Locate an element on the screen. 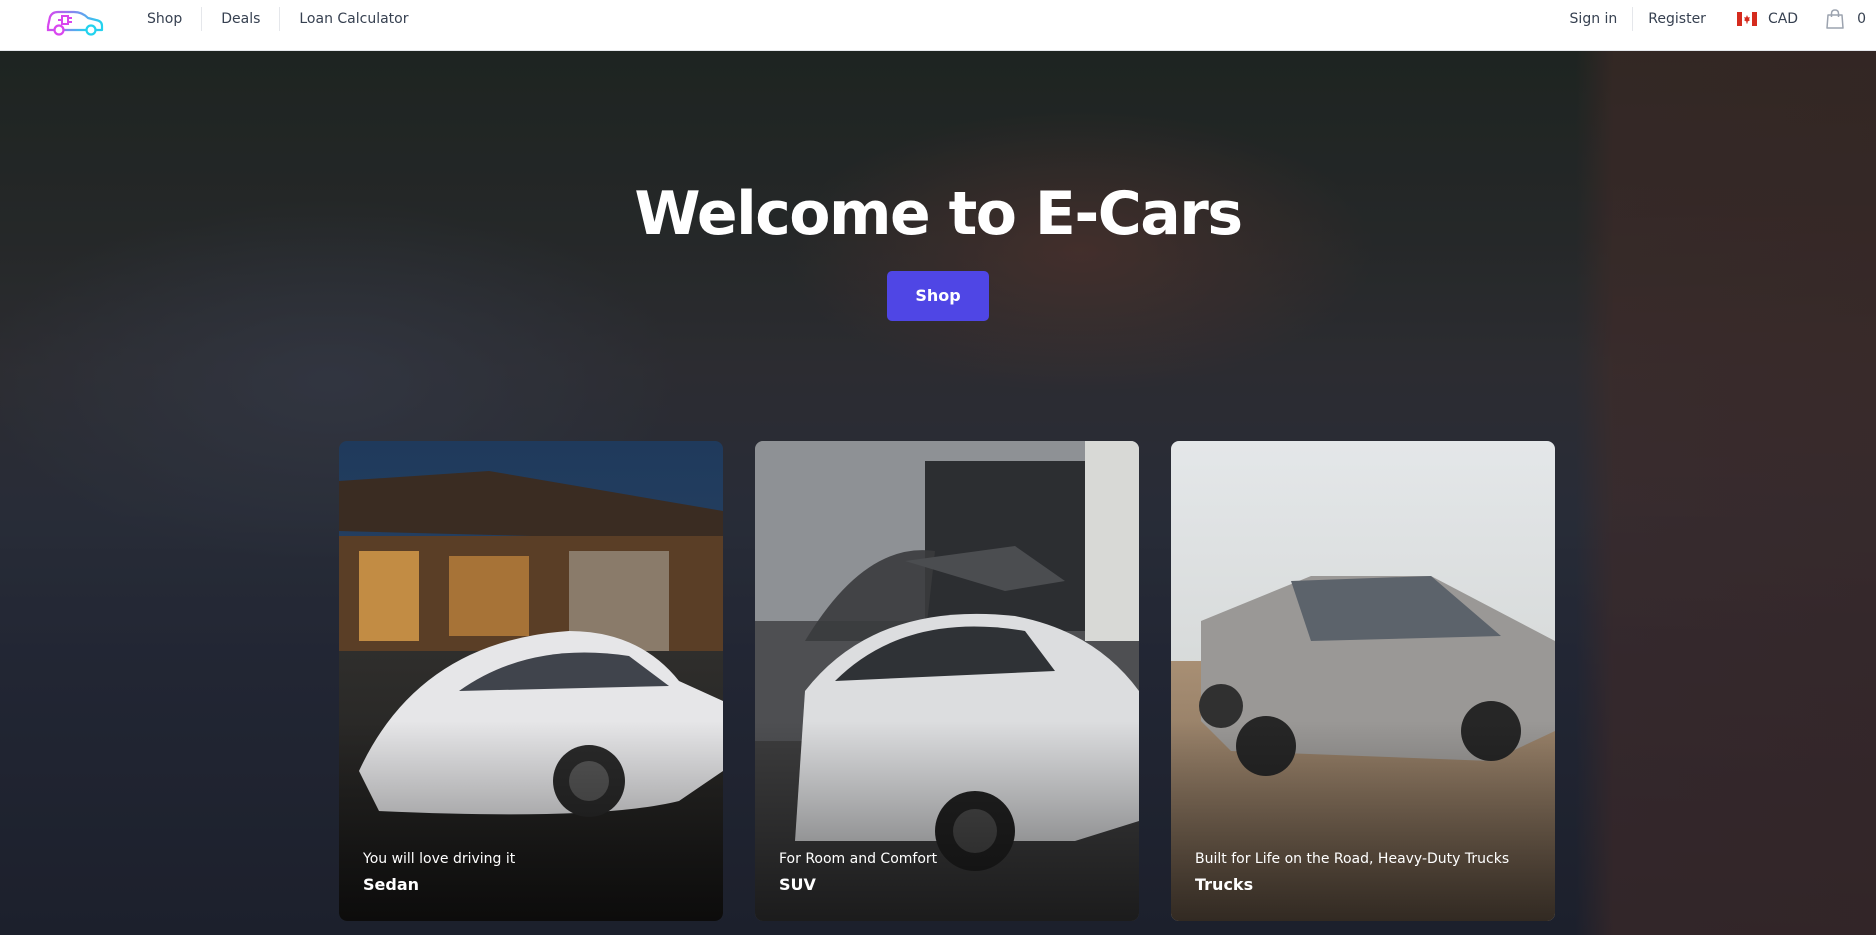 Image resolution: width=1876 pixels, height=935 pixels. currency-selector: CAD is located at coordinates (1767, 19).